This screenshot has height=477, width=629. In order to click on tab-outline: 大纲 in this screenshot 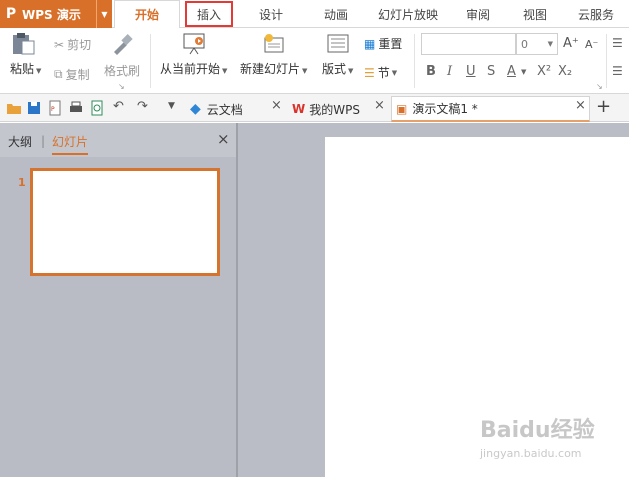, I will do `click(20, 141)`.